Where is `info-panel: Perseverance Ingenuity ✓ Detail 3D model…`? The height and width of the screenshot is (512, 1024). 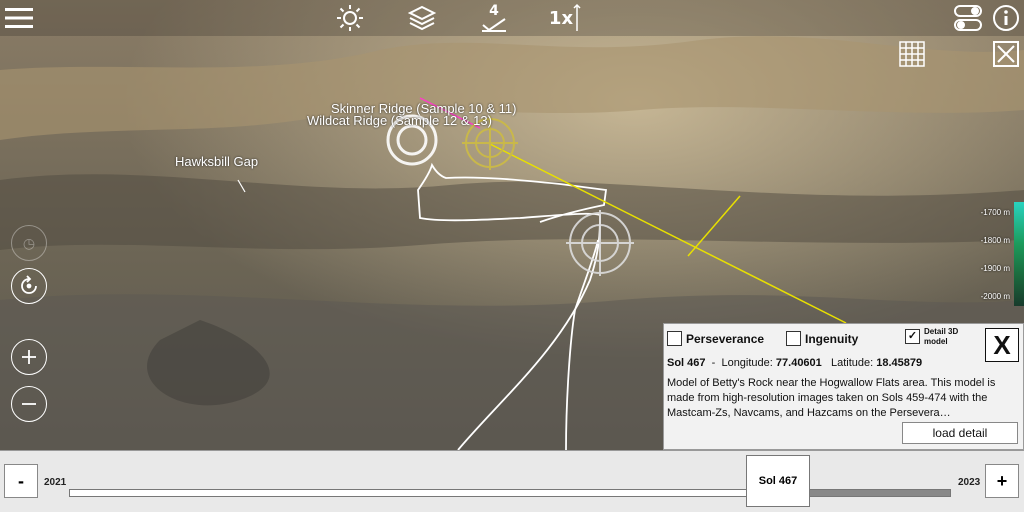 info-panel: Perseverance Ingenuity ✓ Detail 3D model… is located at coordinates (843, 386).